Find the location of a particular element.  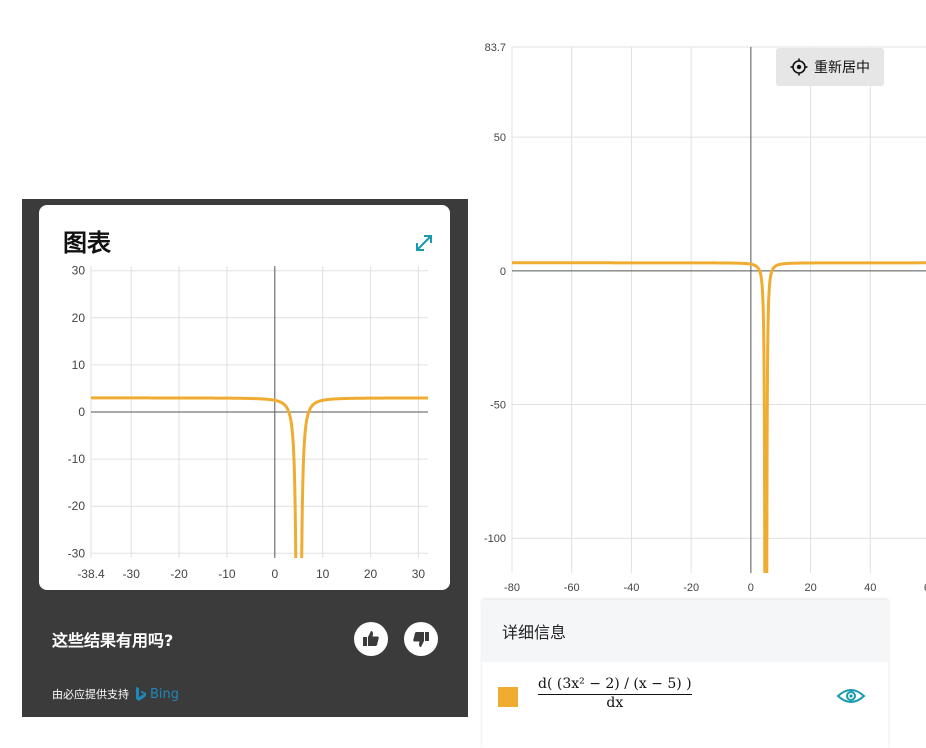

recenter-button: 重新居中 is located at coordinates (830, 67).